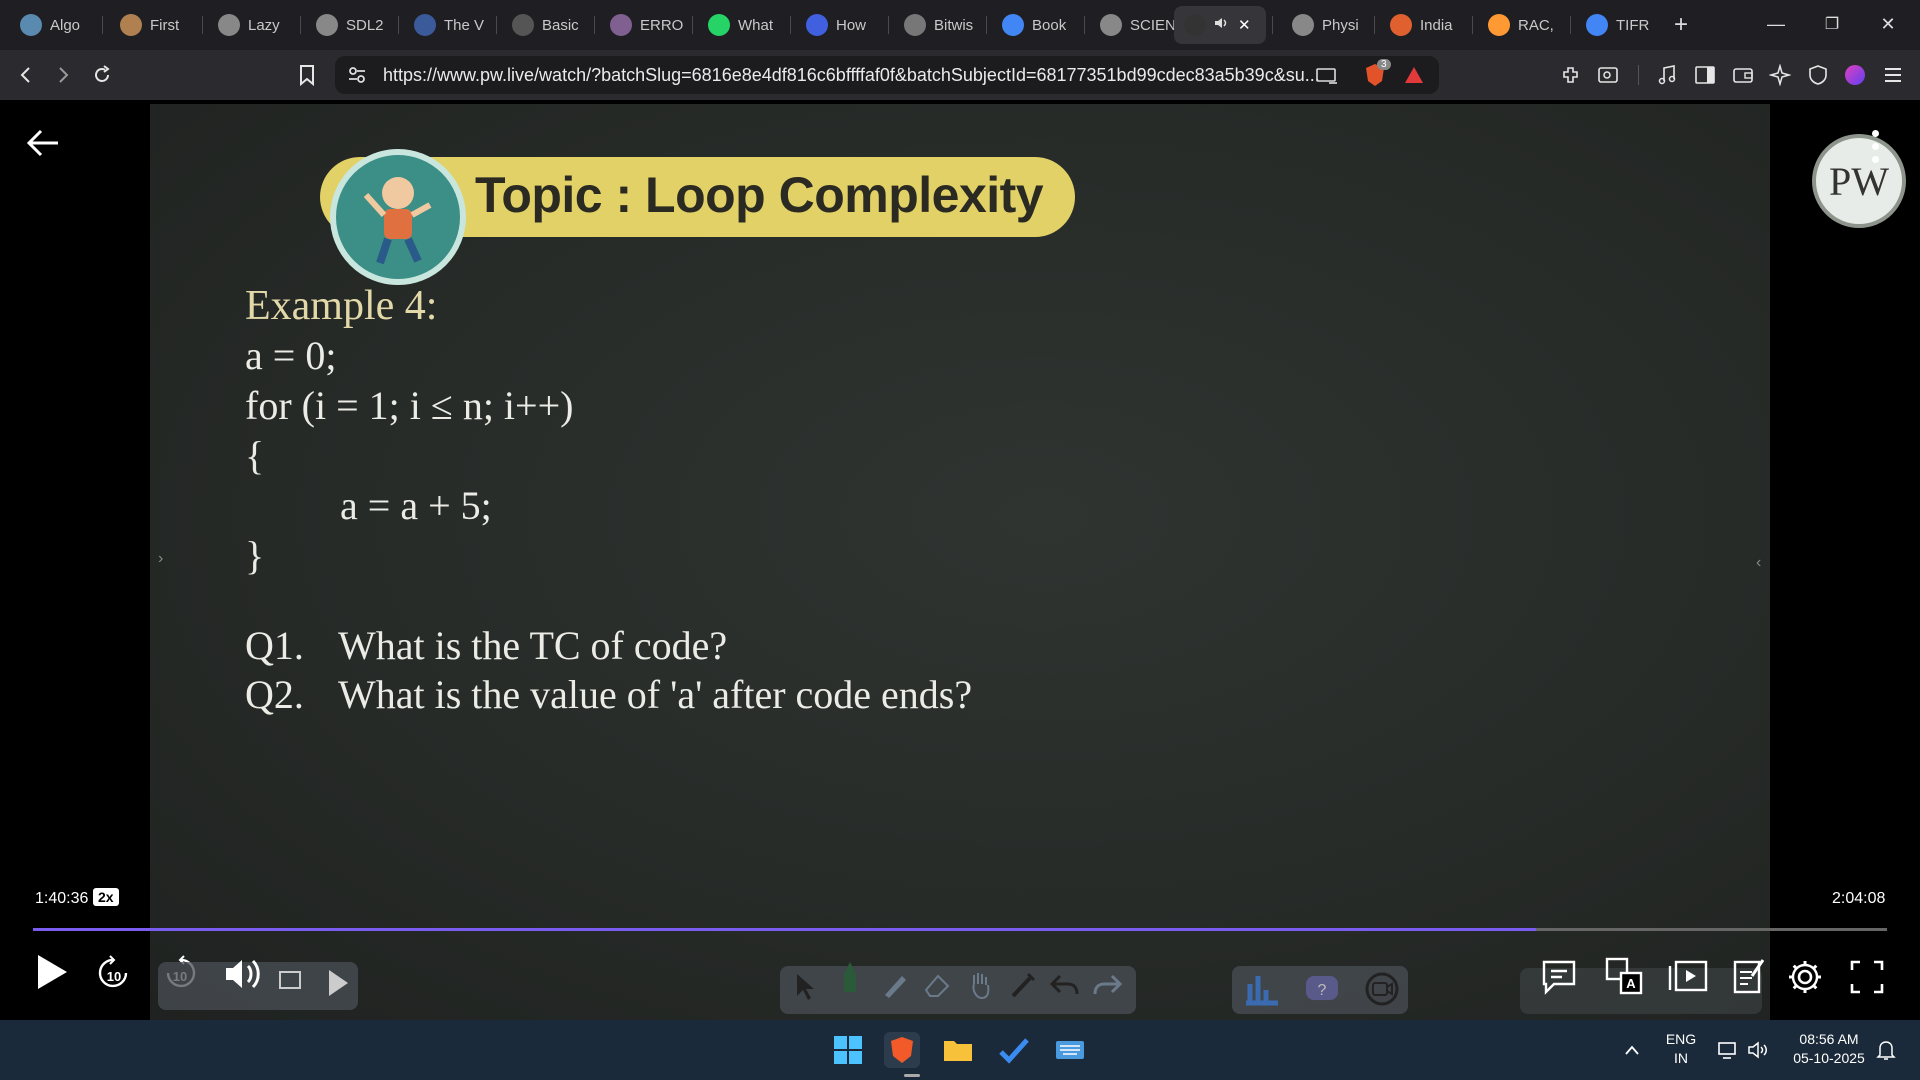 The width and height of the screenshot is (1920, 1080). What do you see at coordinates (1597, 25) in the screenshot?
I see `google-icon` at bounding box center [1597, 25].